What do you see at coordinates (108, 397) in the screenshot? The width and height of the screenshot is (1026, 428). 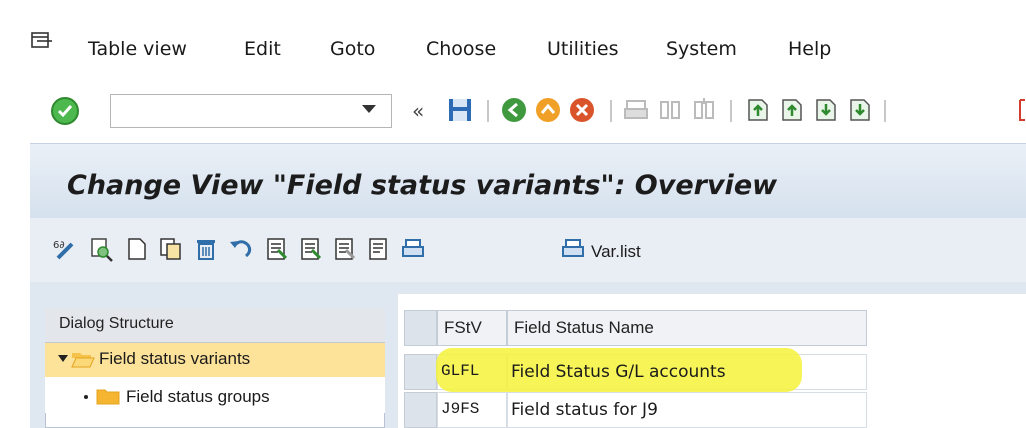 I see `folder-icon` at bounding box center [108, 397].